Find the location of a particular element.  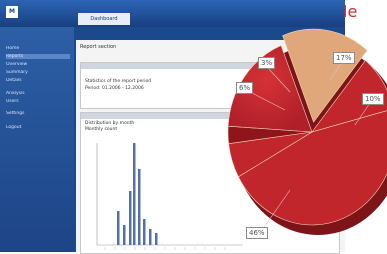

slice-label: 17% is located at coordinates (344, 58).